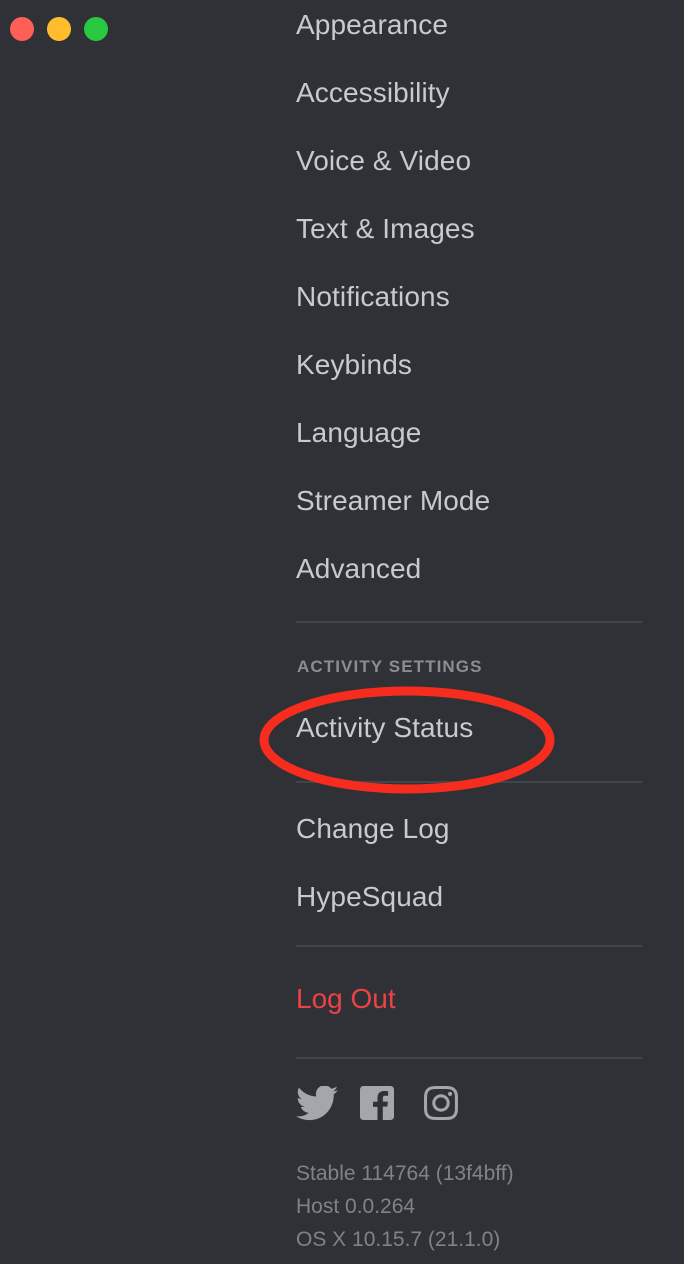  What do you see at coordinates (398, 1239) in the screenshot?
I see `version-line-3: OS X 10.15.7 (21.1.0)` at bounding box center [398, 1239].